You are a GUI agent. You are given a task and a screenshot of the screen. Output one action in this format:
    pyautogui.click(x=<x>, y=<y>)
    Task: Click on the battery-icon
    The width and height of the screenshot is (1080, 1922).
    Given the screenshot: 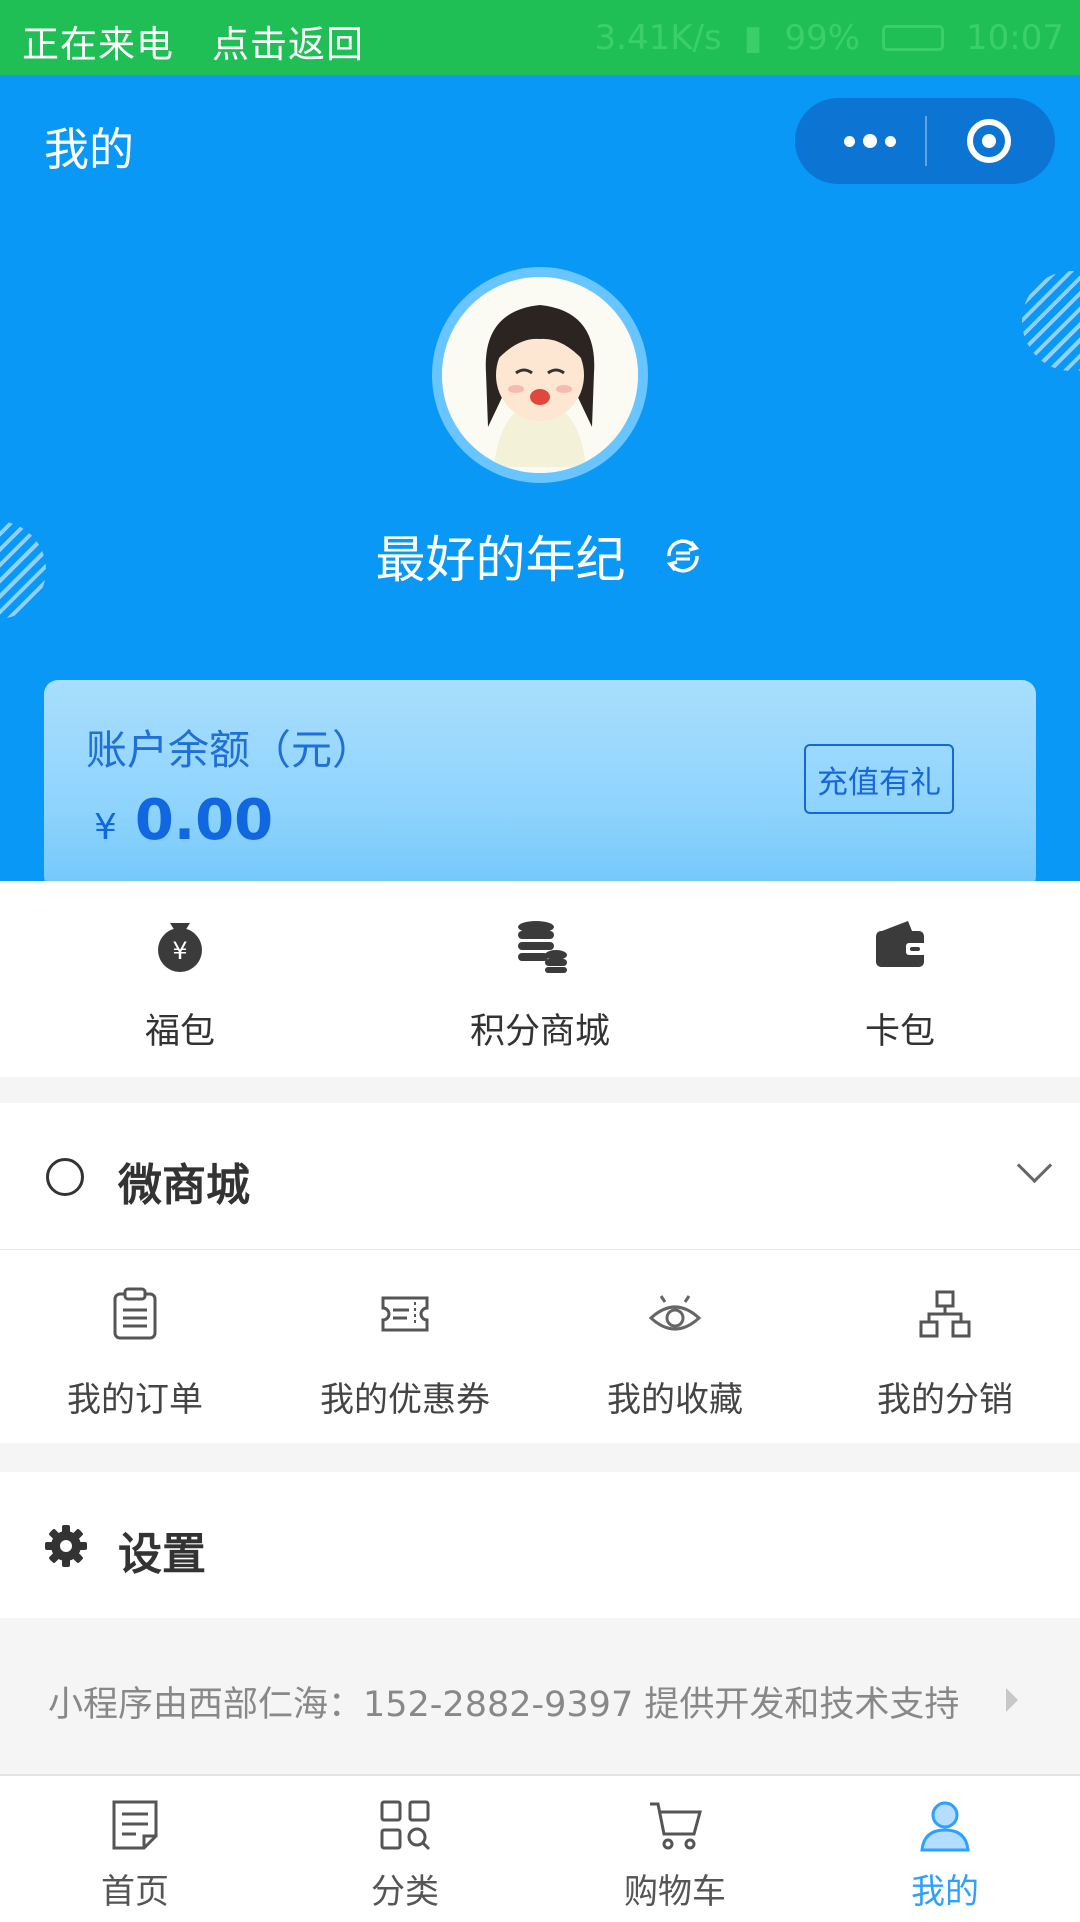 What is the action you would take?
    pyautogui.click(x=913, y=38)
    